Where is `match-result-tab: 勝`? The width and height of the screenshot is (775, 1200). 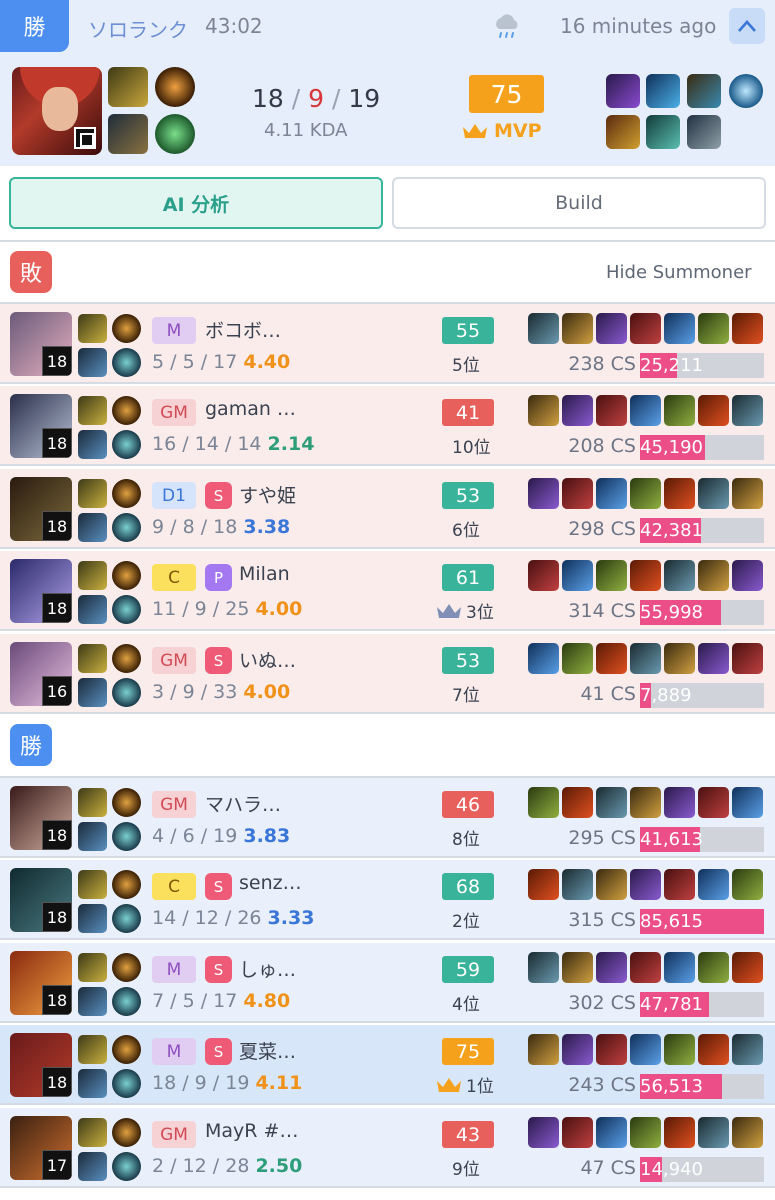 match-result-tab: 勝 is located at coordinates (34, 26).